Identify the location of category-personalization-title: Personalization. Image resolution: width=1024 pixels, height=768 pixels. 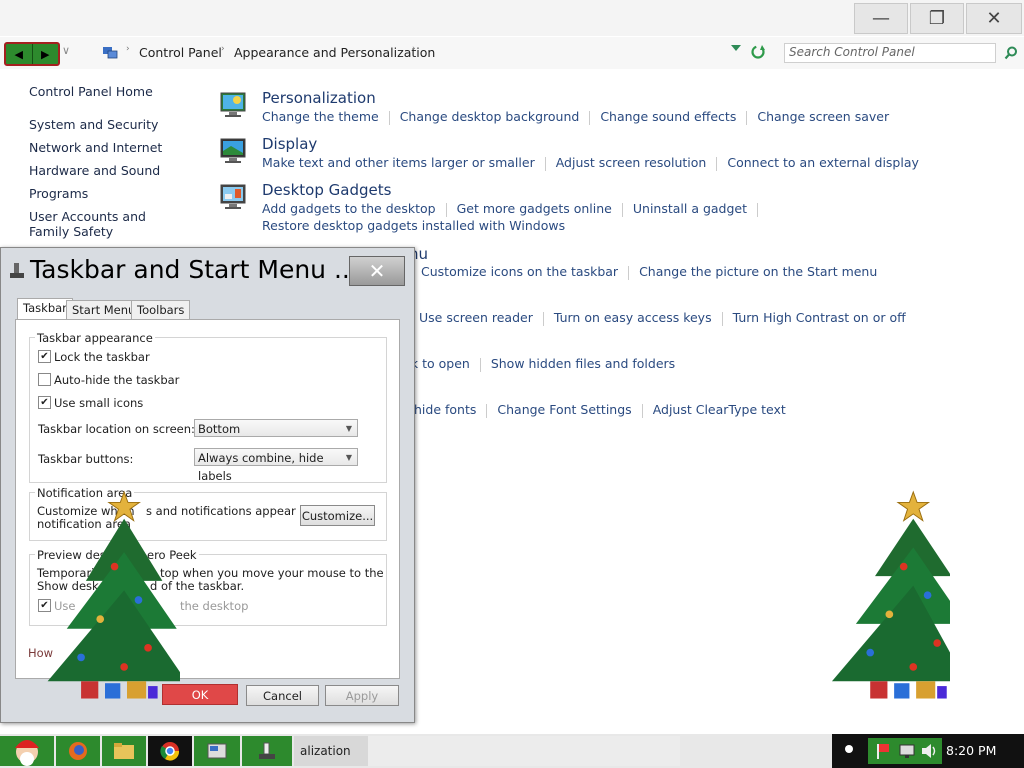
(319, 98).